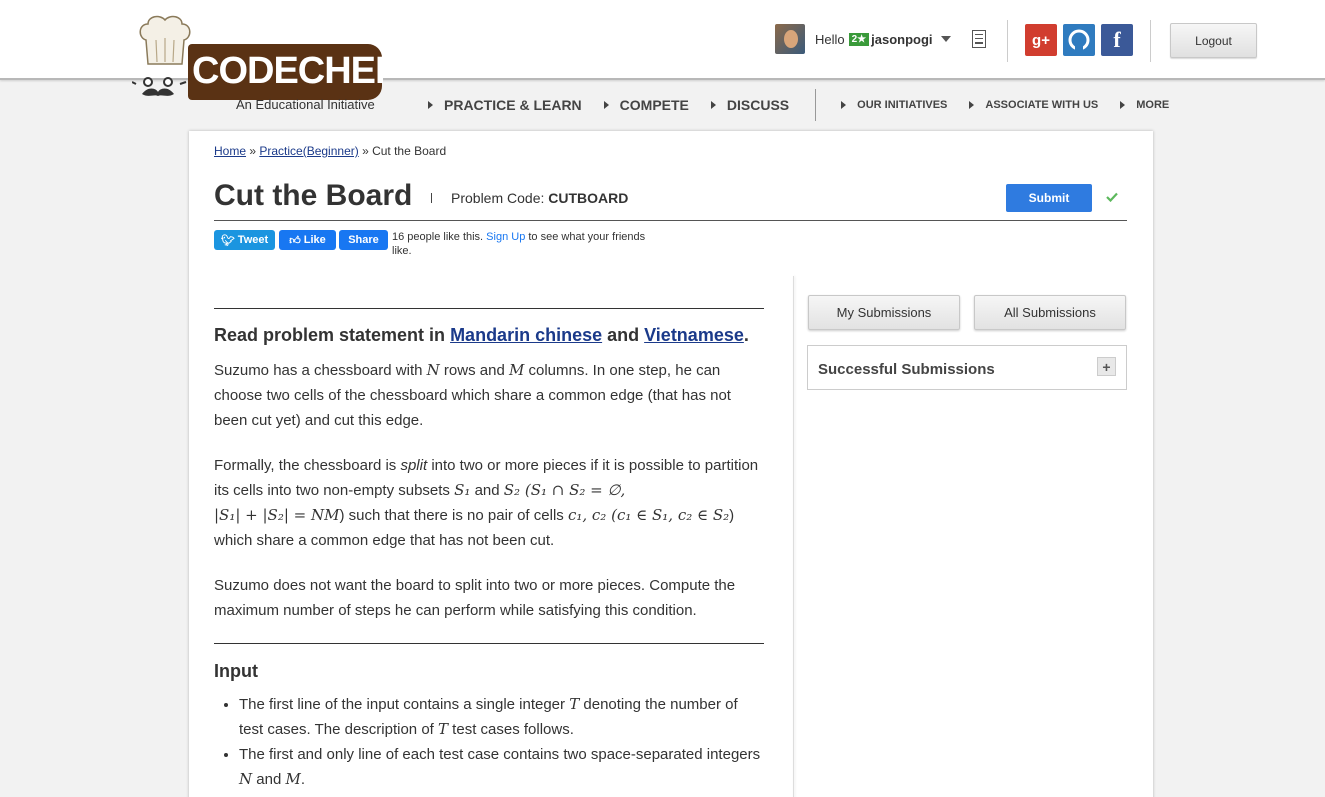 The height and width of the screenshot is (797, 1325). What do you see at coordinates (165, 40) in the screenshot?
I see `chef-hat-icon` at bounding box center [165, 40].